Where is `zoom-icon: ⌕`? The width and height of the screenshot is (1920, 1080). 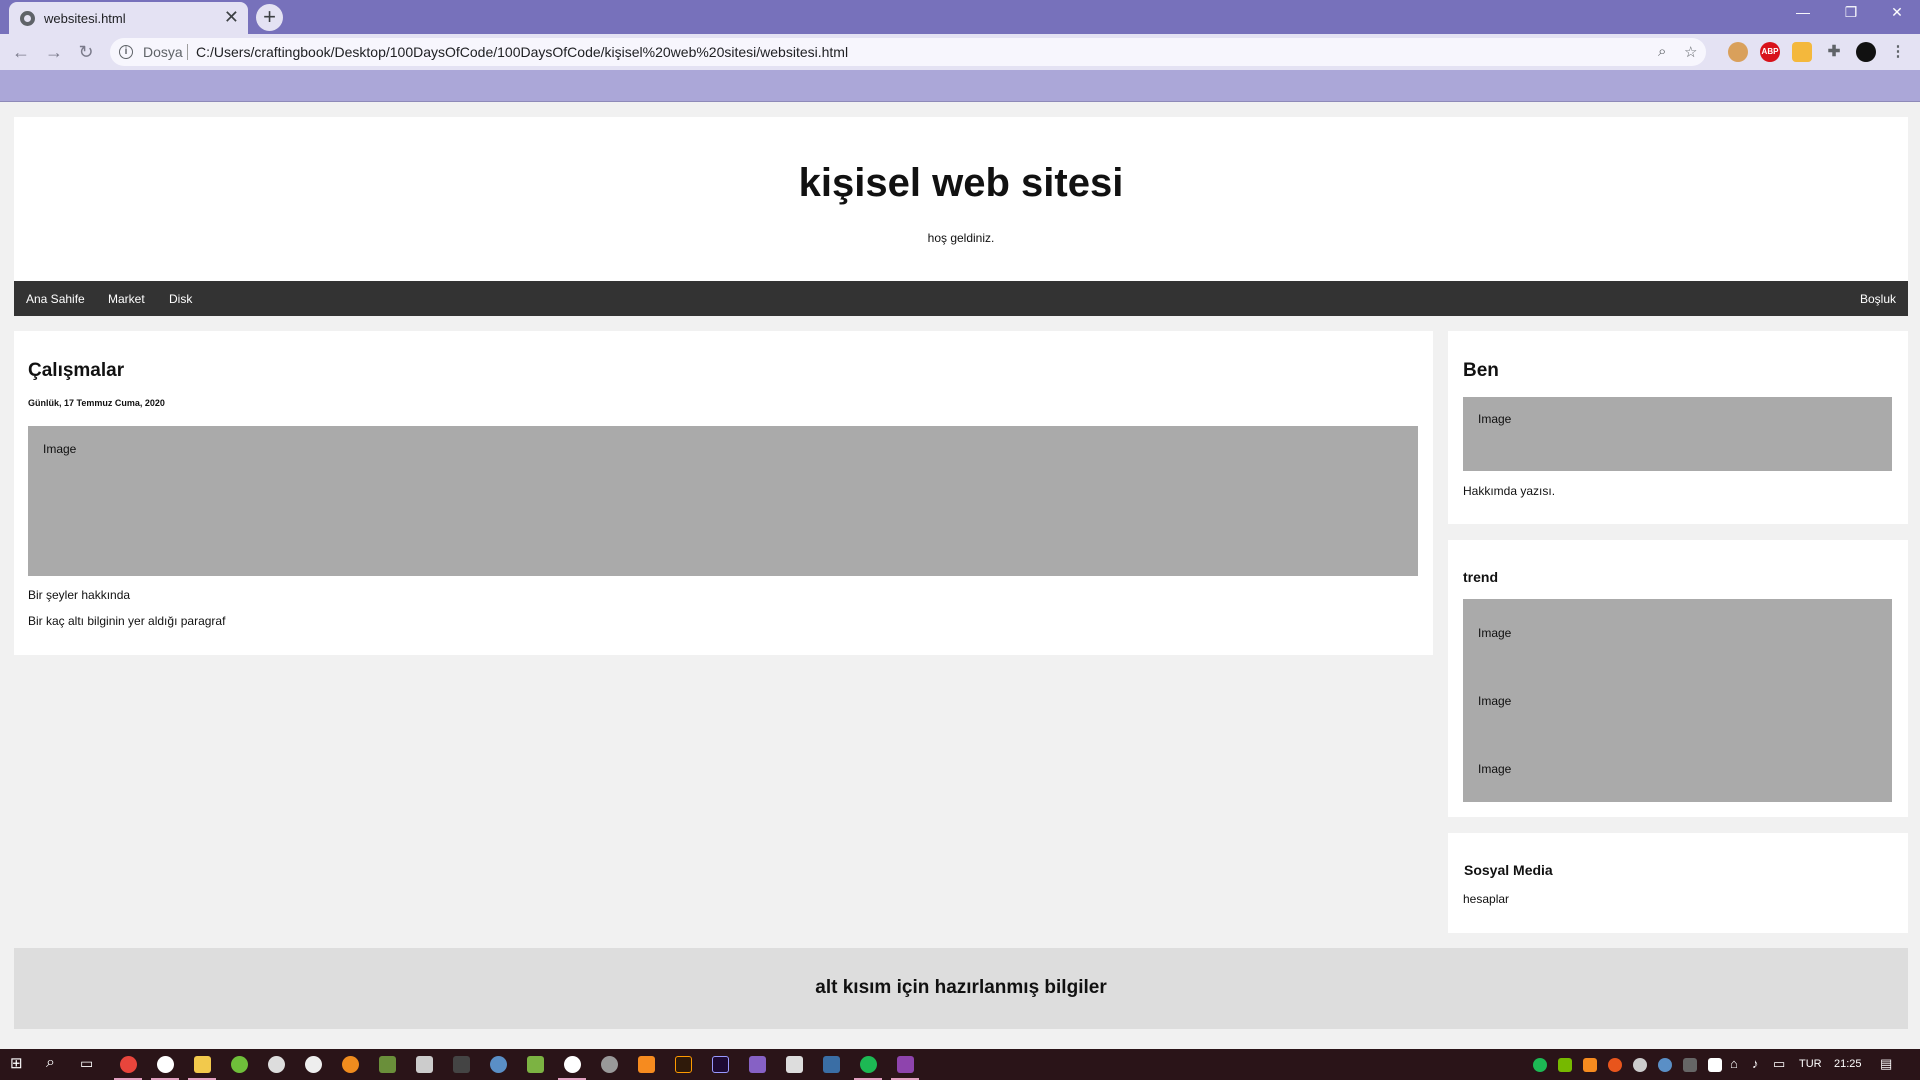 zoom-icon: ⌕ is located at coordinates (1662, 51).